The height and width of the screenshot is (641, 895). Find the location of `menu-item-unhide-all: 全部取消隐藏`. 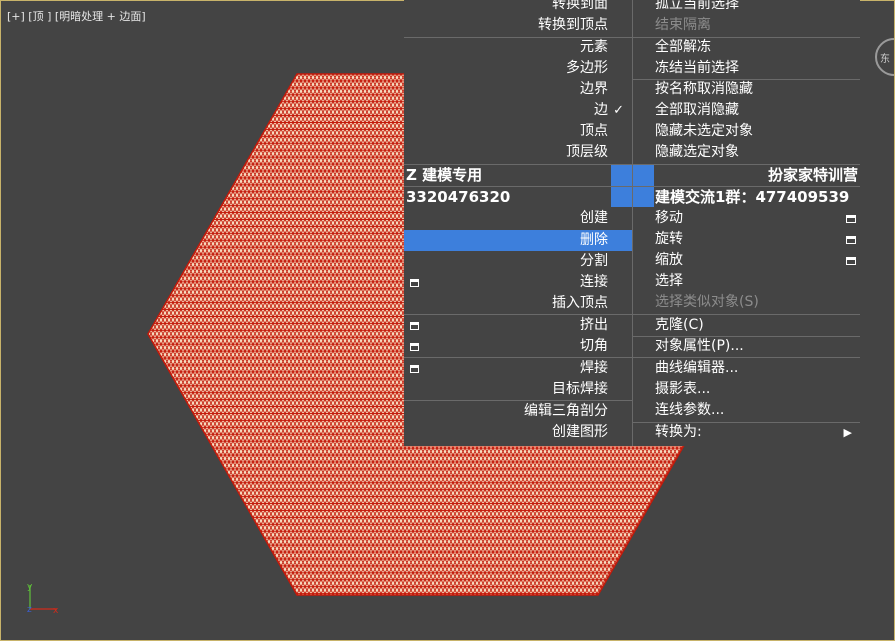

menu-item-unhide-all: 全部取消隐藏 is located at coordinates (746, 110).